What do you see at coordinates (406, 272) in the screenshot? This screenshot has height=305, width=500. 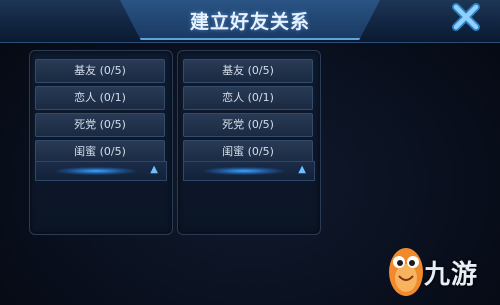 I see `mascot-logo-icon` at bounding box center [406, 272].